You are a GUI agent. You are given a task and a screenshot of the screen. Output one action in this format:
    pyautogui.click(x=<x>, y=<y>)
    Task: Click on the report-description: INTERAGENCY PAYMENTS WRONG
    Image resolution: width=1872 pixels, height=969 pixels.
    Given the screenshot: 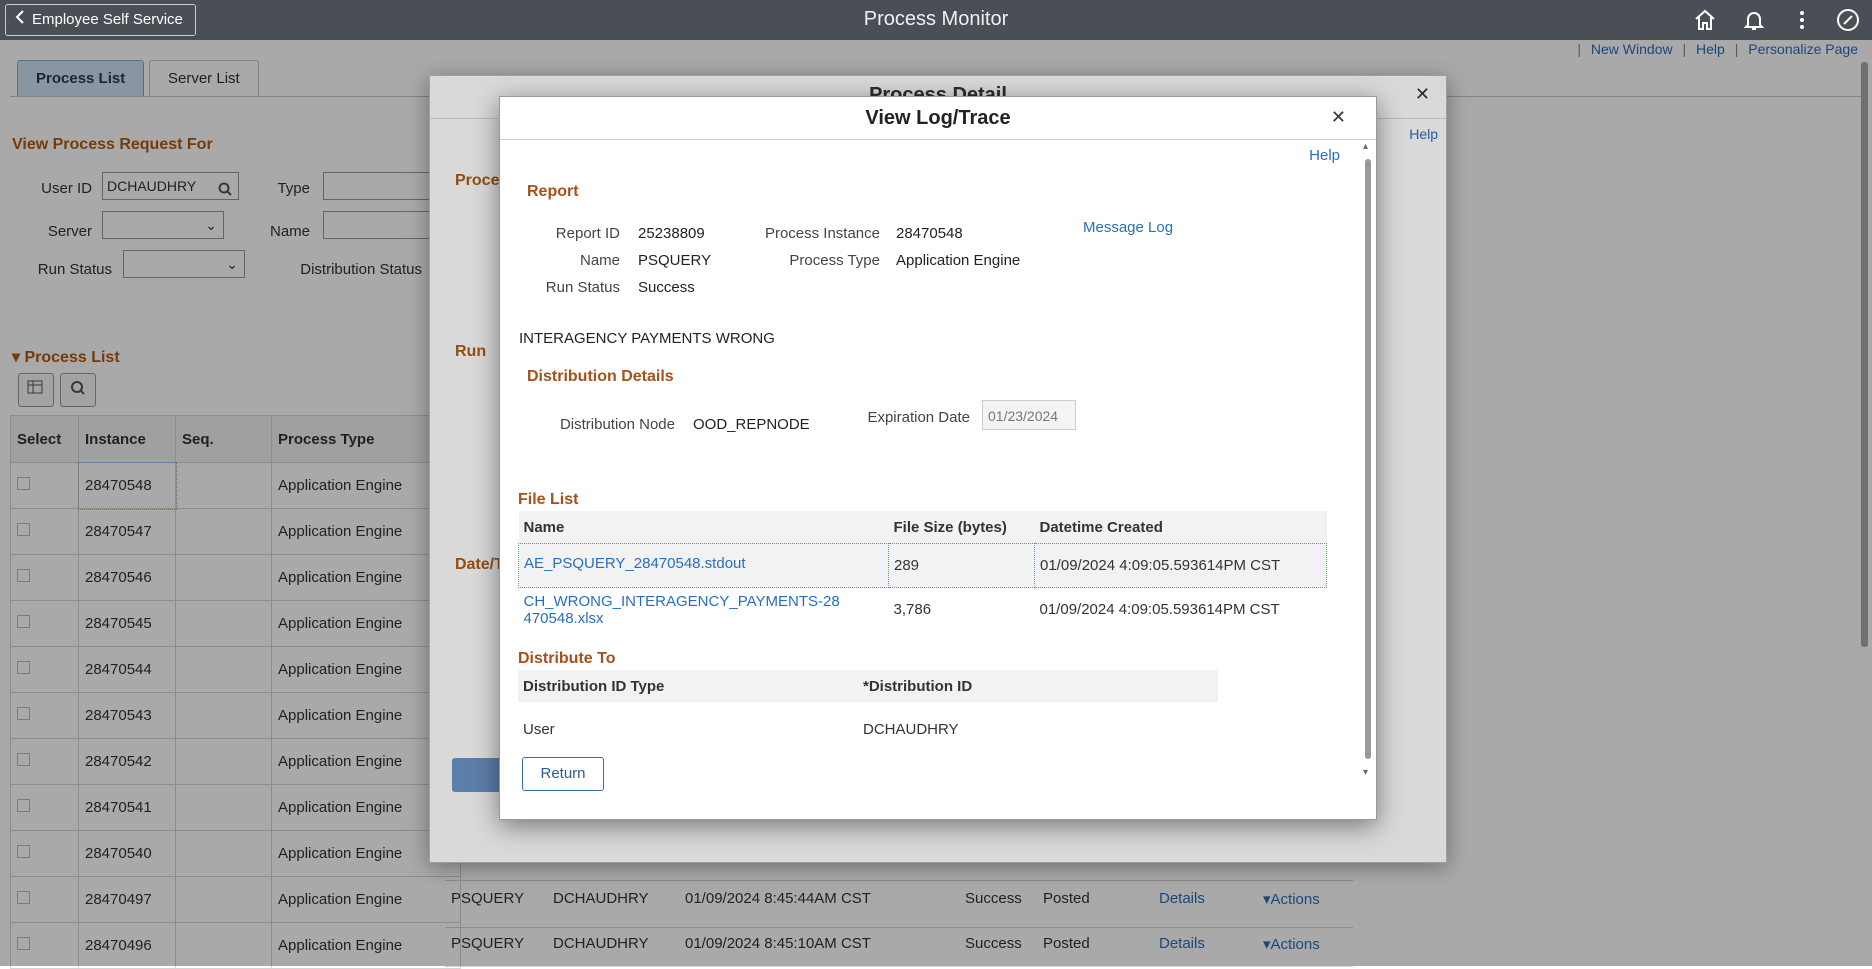 What is the action you would take?
    pyautogui.click(x=647, y=338)
    